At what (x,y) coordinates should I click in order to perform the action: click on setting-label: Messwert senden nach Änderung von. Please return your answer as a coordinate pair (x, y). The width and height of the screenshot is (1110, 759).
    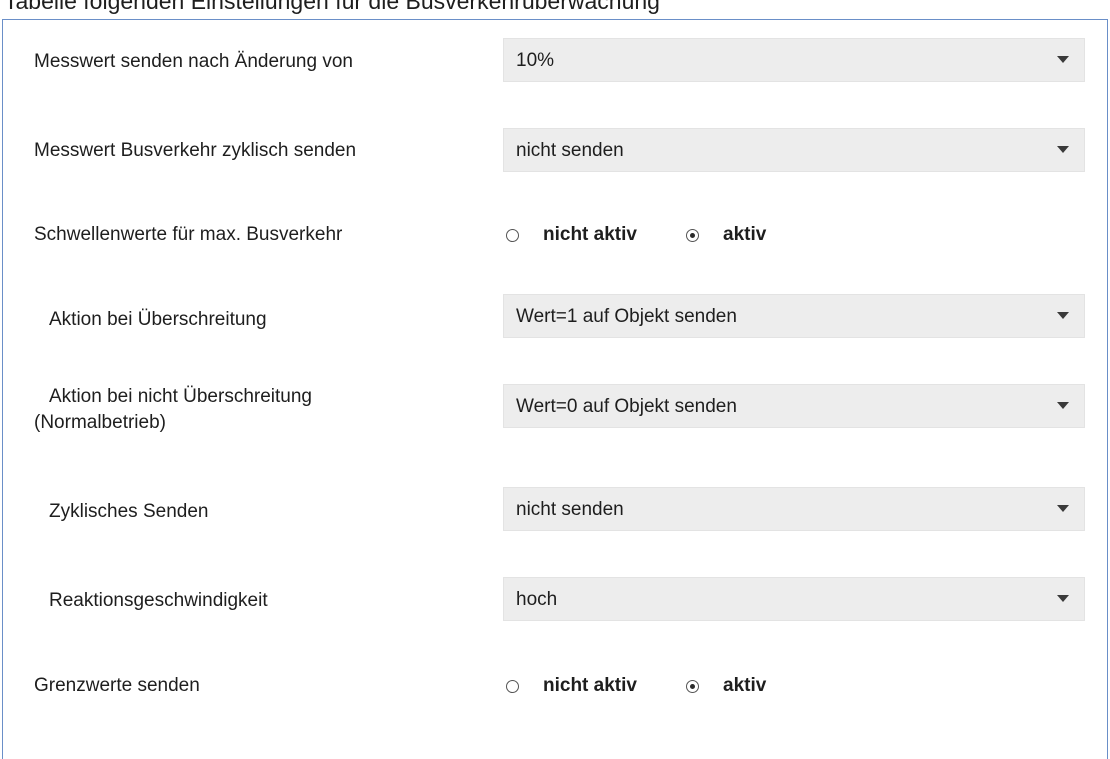
    Looking at the image, I should click on (193, 61).